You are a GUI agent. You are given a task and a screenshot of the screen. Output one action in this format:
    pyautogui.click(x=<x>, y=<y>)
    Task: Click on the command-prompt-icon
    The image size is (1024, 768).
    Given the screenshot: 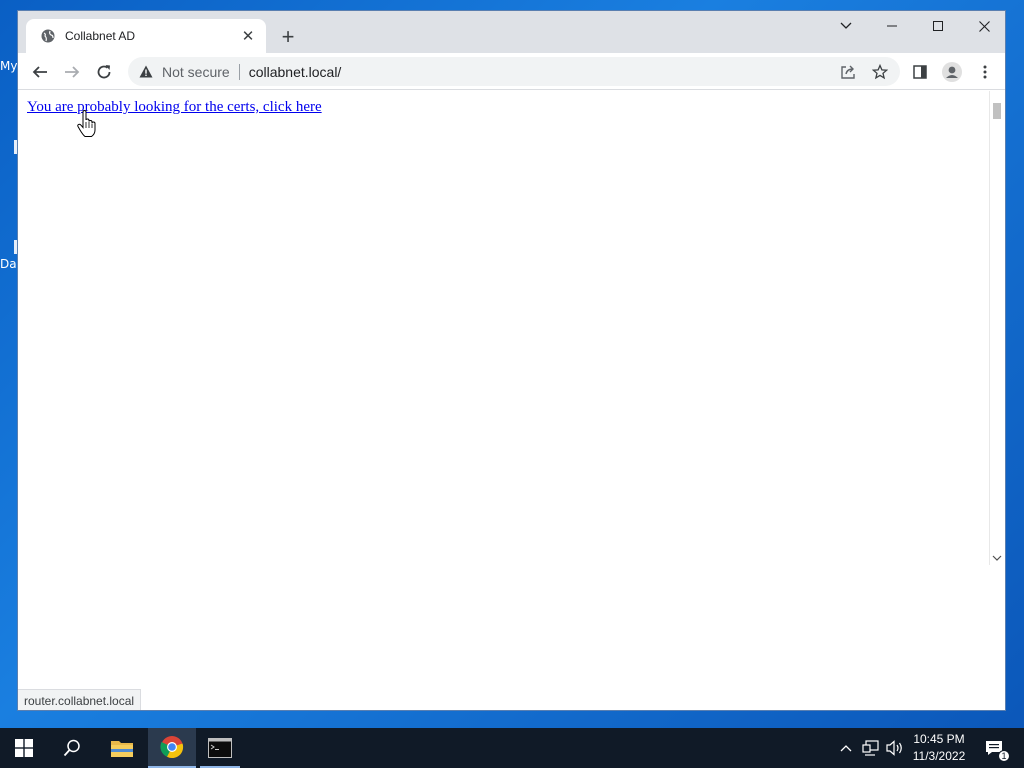 What is the action you would take?
    pyautogui.click(x=220, y=748)
    